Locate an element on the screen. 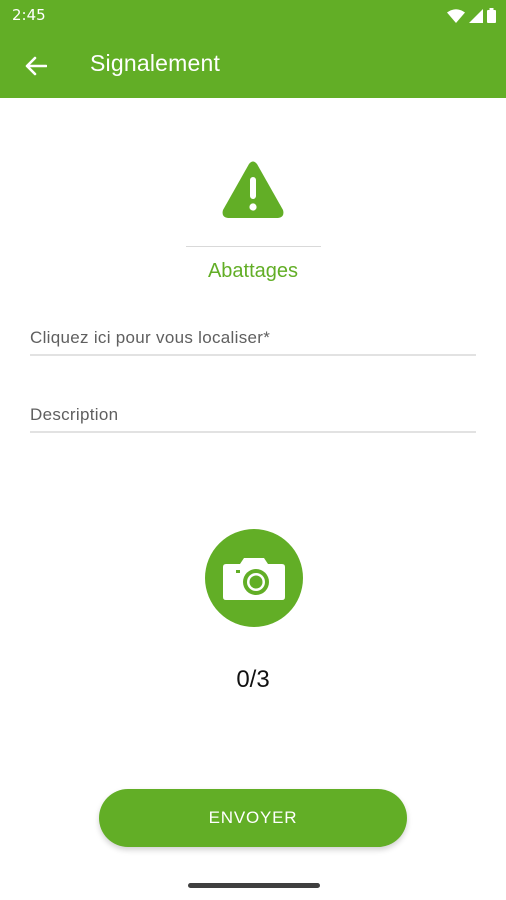 This screenshot has height=900, width=506. send-button: ENVOYER is located at coordinates (253, 818).